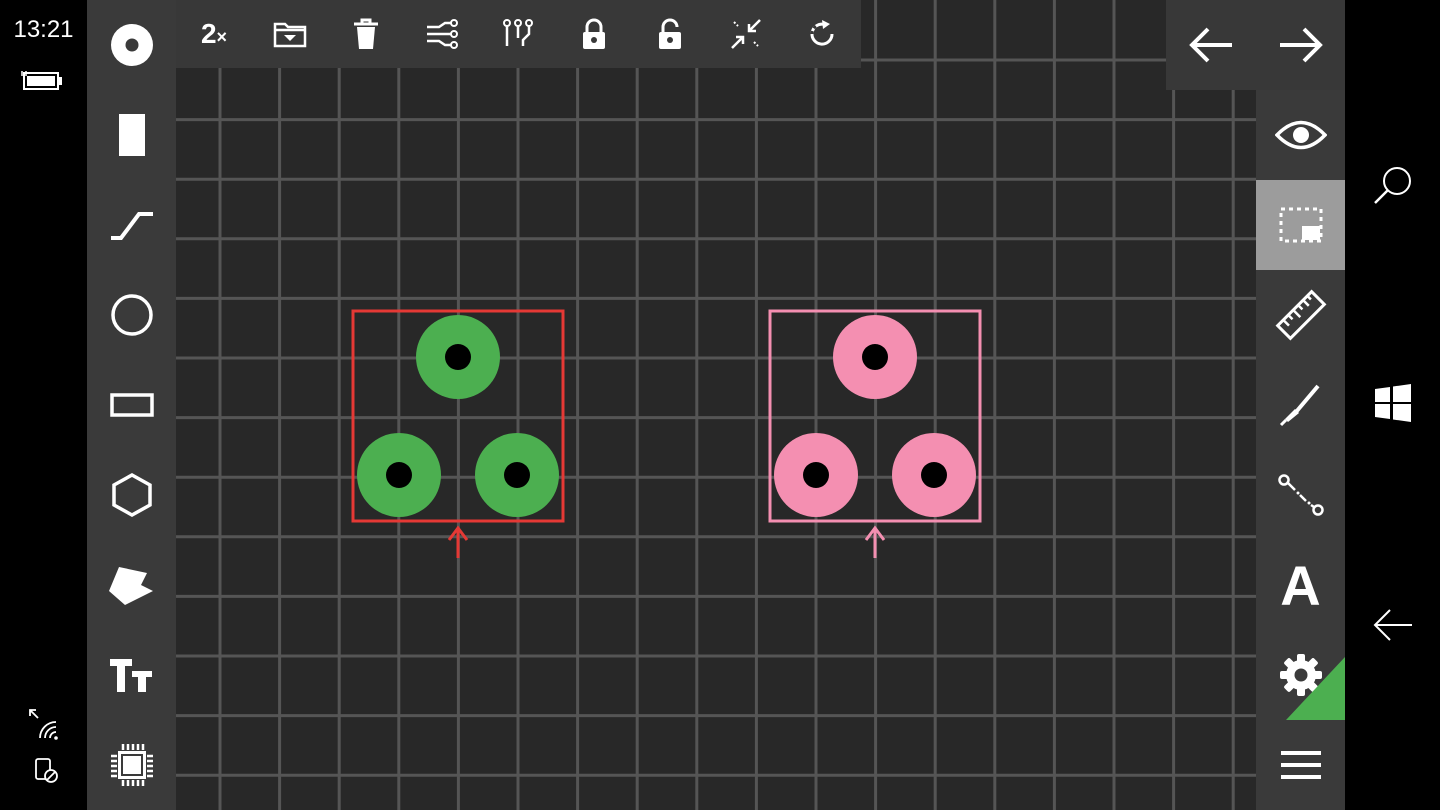 The width and height of the screenshot is (1440, 810). Describe the element at coordinates (1315, 688) in the screenshot. I see `corner-indicator` at that location.